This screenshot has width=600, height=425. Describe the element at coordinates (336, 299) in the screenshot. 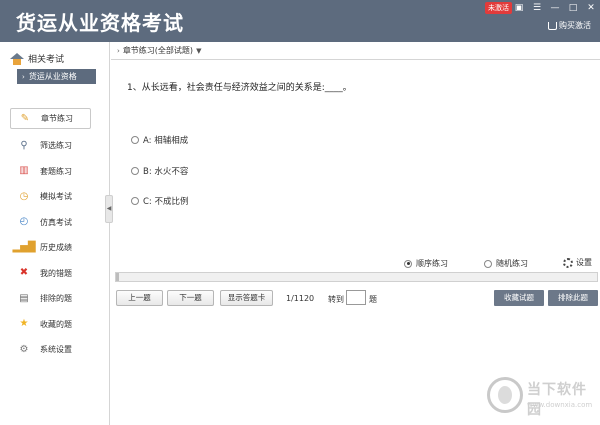

I see `goto-label: 转到` at that location.